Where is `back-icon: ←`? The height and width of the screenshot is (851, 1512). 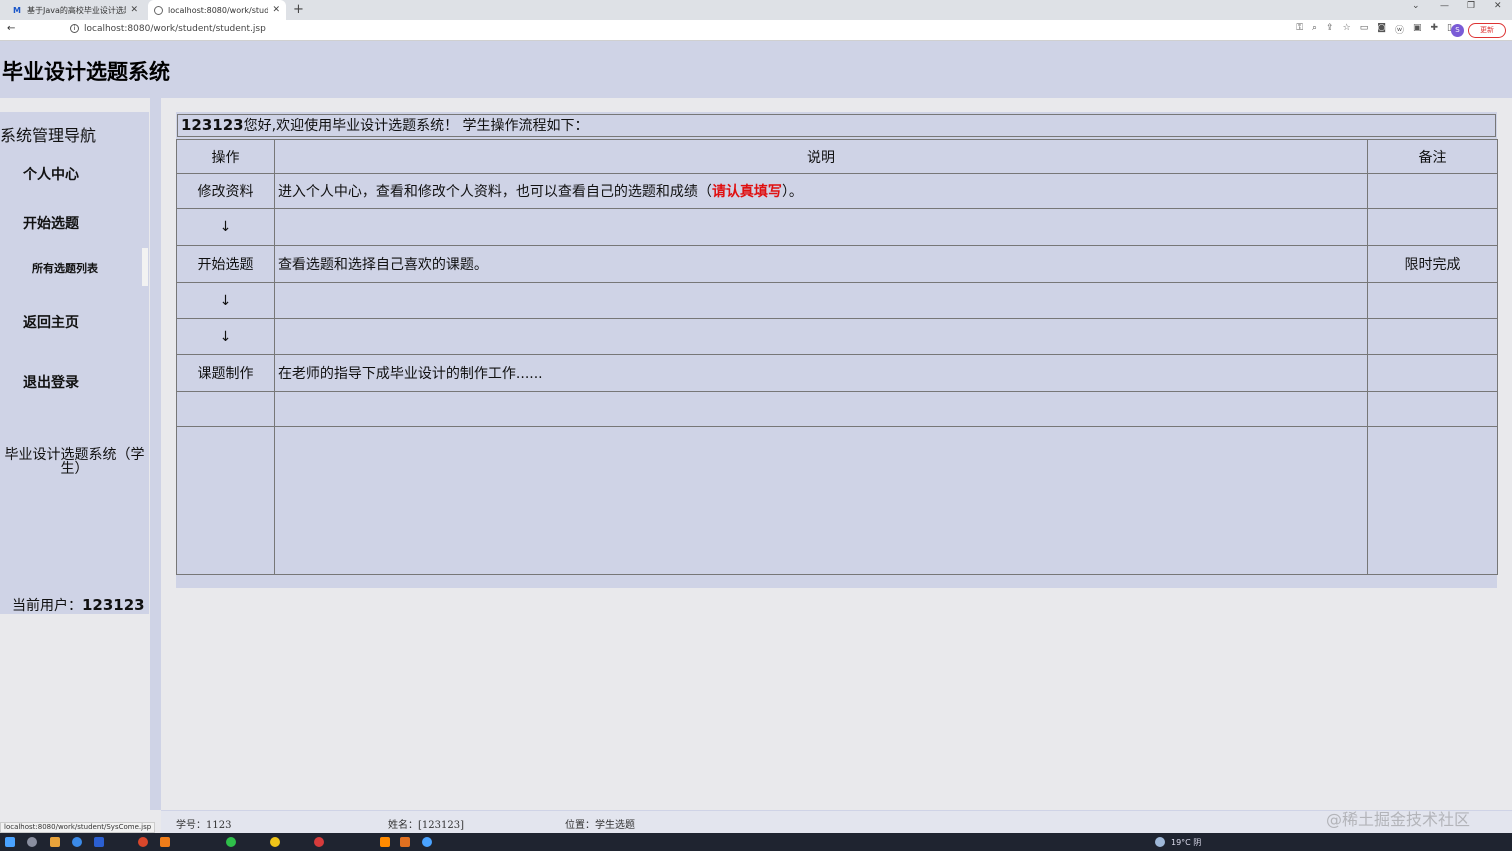 back-icon: ← is located at coordinates (11, 28).